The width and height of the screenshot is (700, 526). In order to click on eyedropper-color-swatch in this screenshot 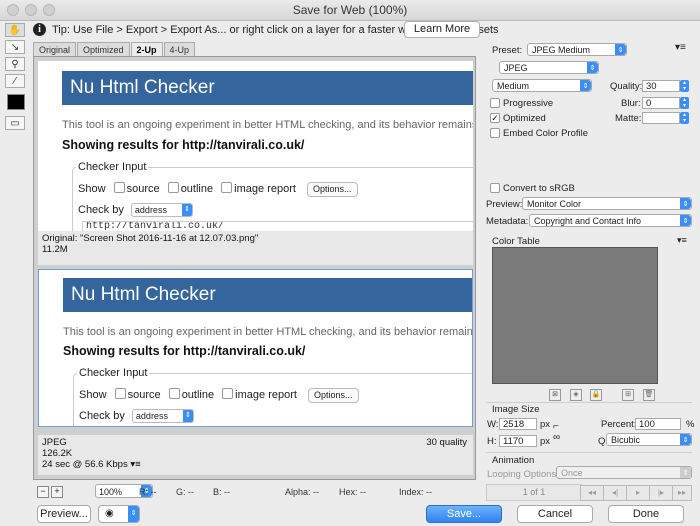, I will do `click(16, 102)`.